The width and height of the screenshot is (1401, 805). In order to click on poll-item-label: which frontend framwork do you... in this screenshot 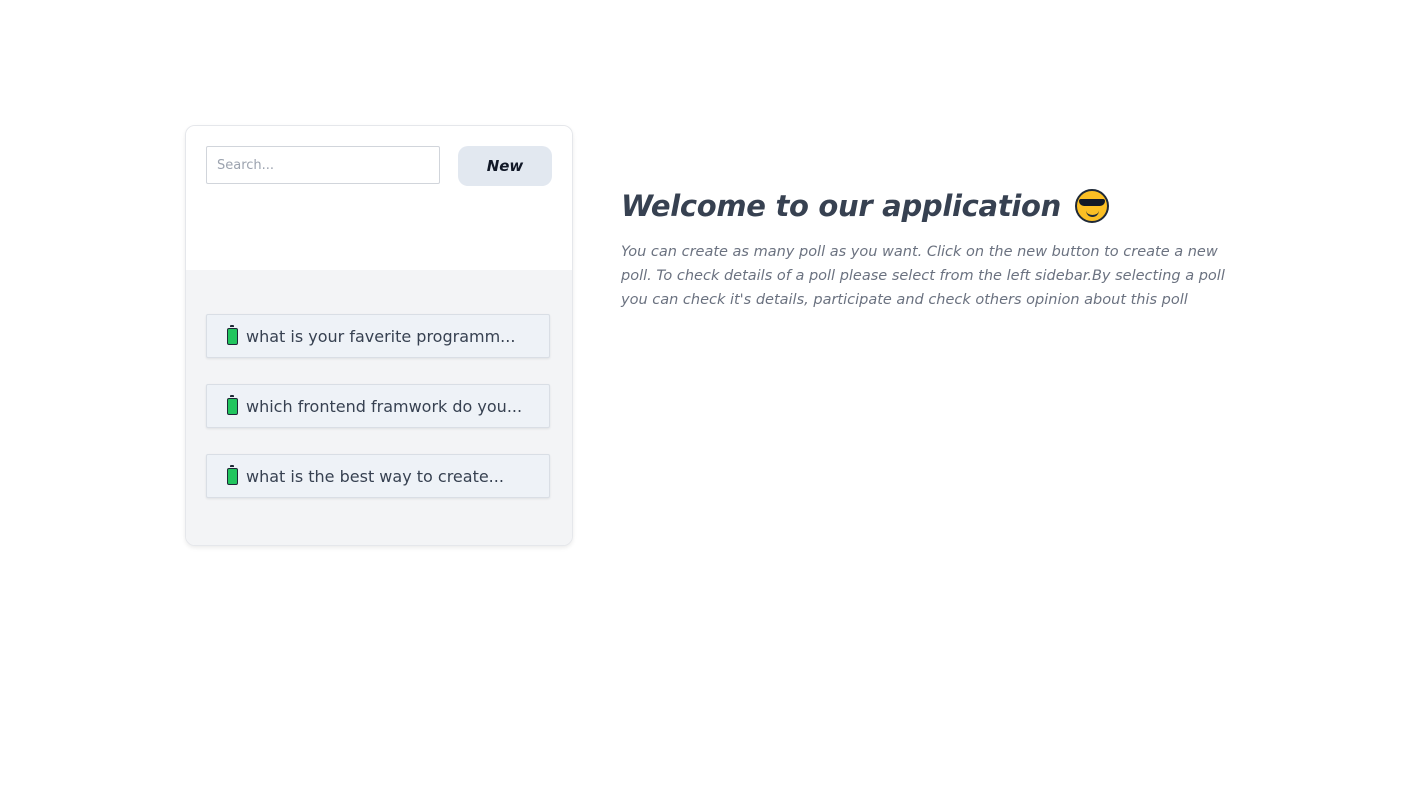, I will do `click(384, 406)`.